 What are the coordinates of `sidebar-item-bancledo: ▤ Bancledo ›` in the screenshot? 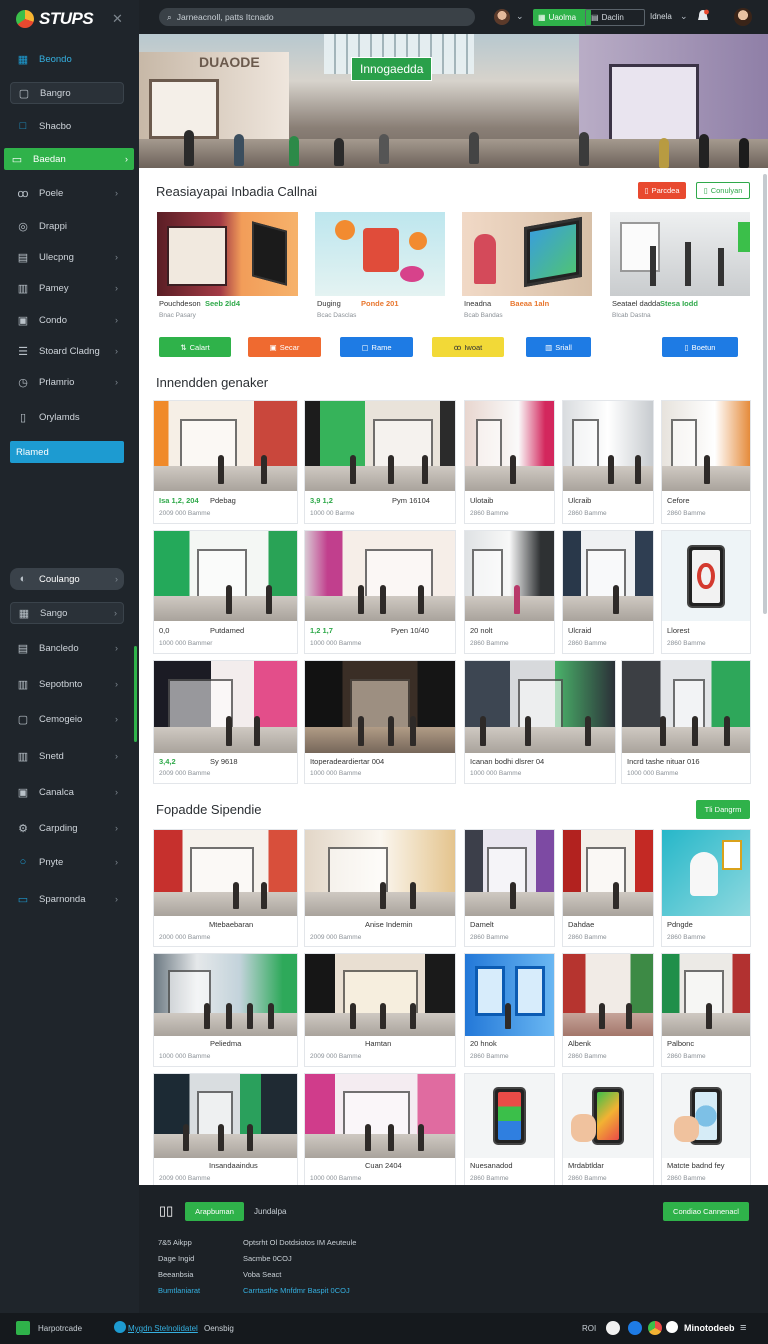 It's located at (67, 648).